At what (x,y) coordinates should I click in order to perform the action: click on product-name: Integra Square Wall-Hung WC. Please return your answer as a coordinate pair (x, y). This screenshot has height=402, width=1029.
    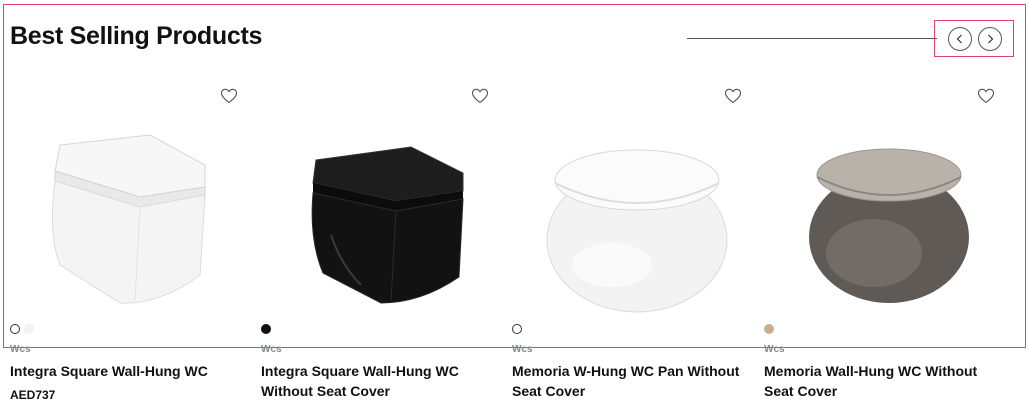
    Looking at the image, I should click on (127, 371).